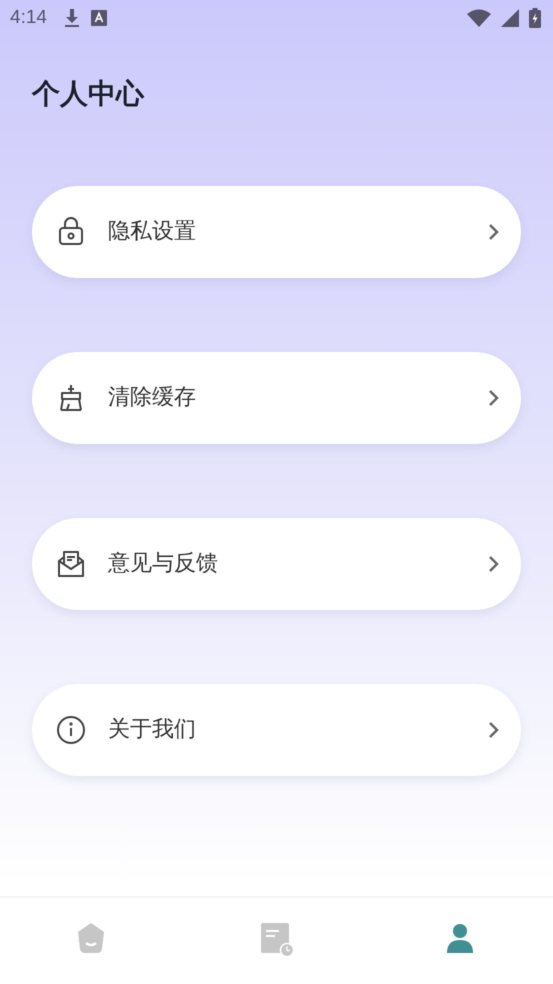 This screenshot has height=984, width=553. What do you see at coordinates (276, 232) in the screenshot?
I see `menu-item: 隐私设置` at bounding box center [276, 232].